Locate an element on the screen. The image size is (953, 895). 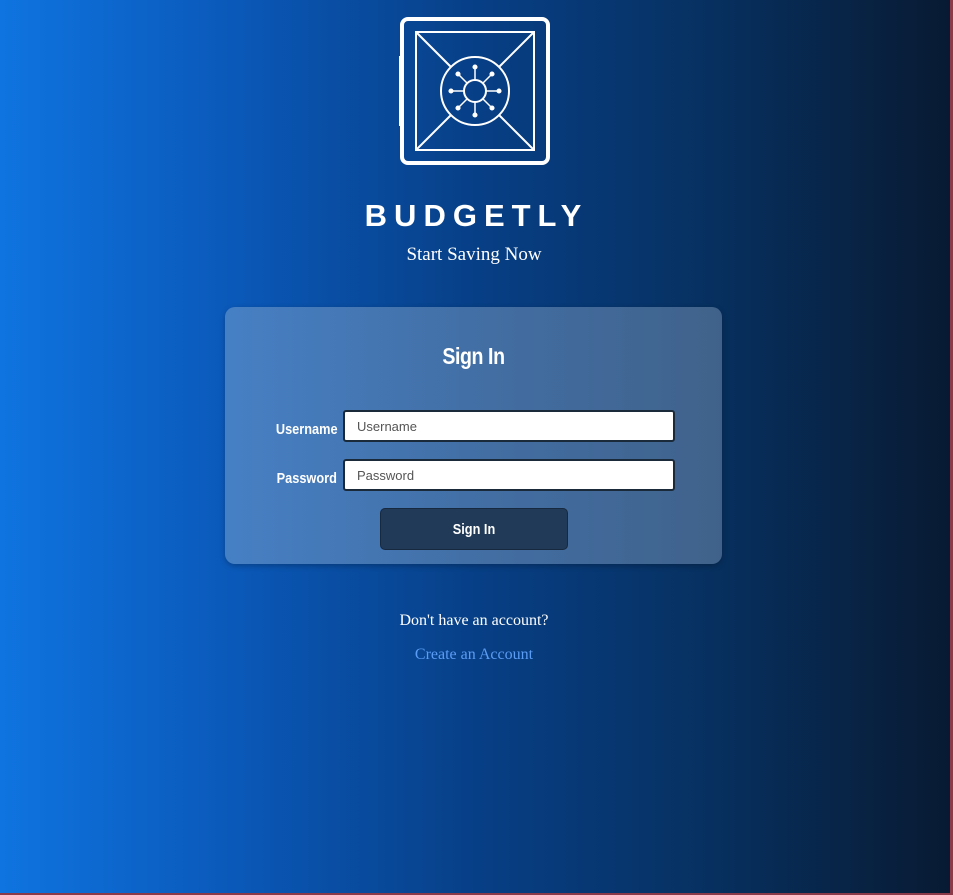
brand-tagline: Start Saving Now is located at coordinates (474, 254).